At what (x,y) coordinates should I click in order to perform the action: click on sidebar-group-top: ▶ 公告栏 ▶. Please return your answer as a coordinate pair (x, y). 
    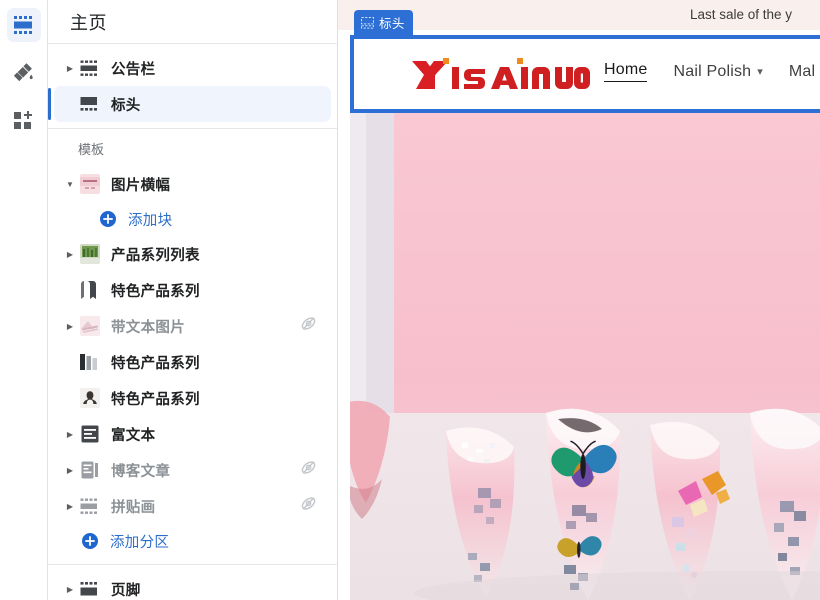
    Looking at the image, I should click on (192, 86).